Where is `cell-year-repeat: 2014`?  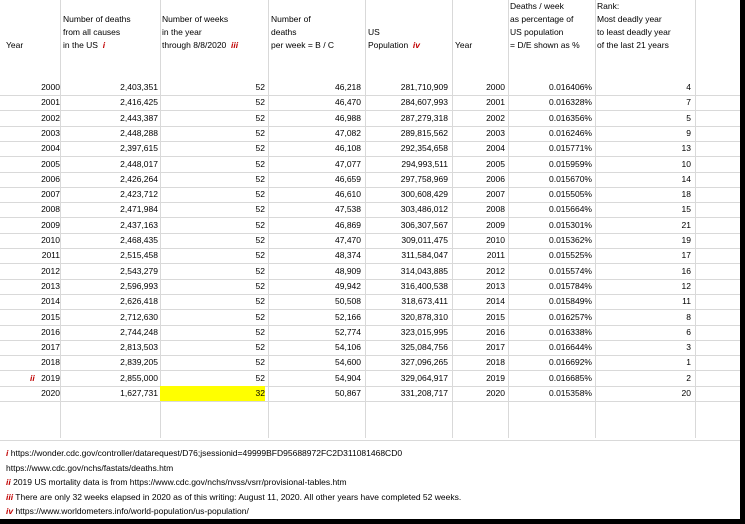
cell-year-repeat: 2014 is located at coordinates (480, 301).